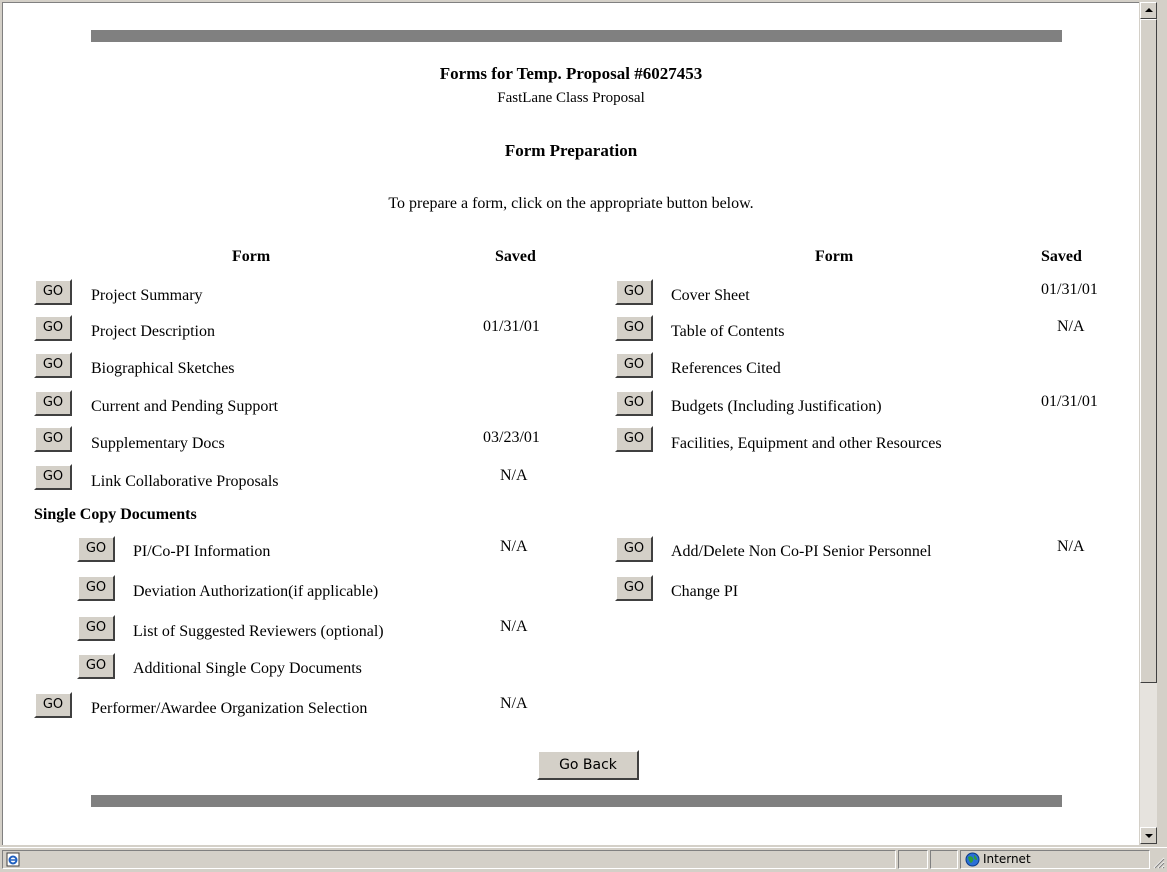 The image size is (1167, 872). I want to click on go-back-button: Go Back, so click(588, 765).